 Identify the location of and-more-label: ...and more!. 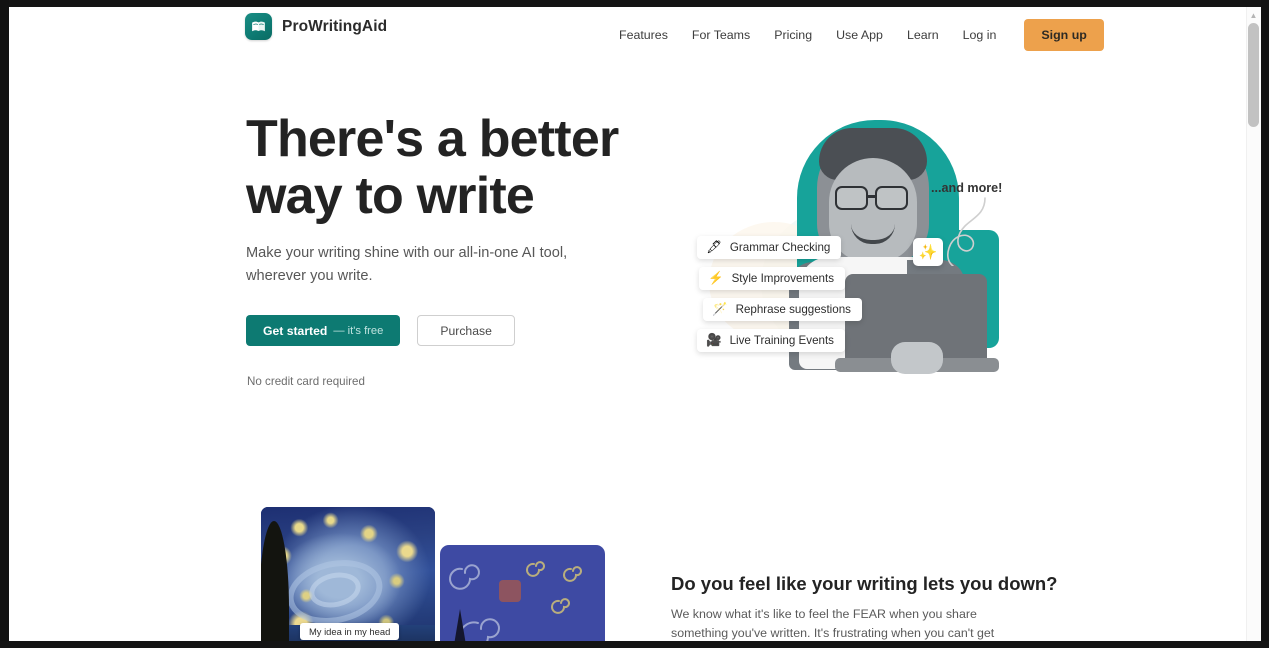
(967, 188).